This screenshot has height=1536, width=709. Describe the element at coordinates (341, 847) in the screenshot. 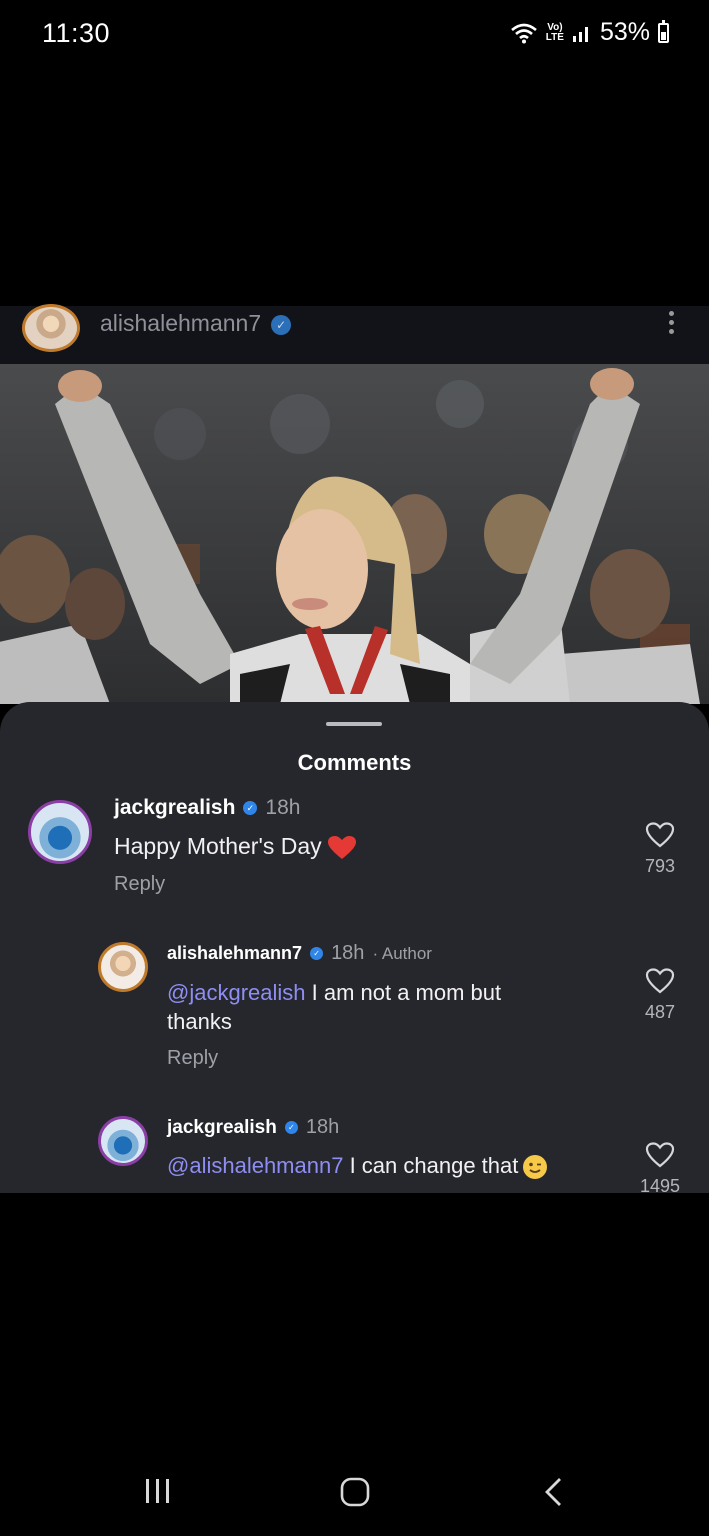

I see `red-heart-emoji-icon` at that location.